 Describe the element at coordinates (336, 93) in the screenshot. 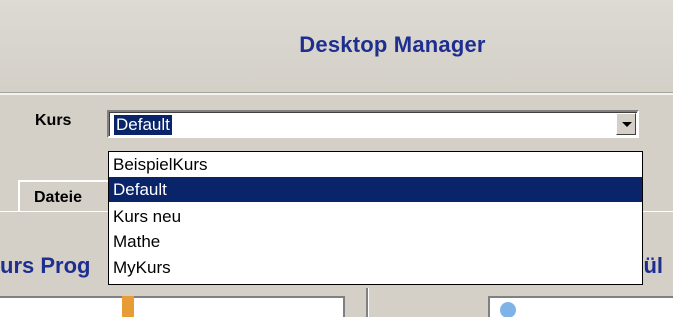

I see `header-divider` at that location.